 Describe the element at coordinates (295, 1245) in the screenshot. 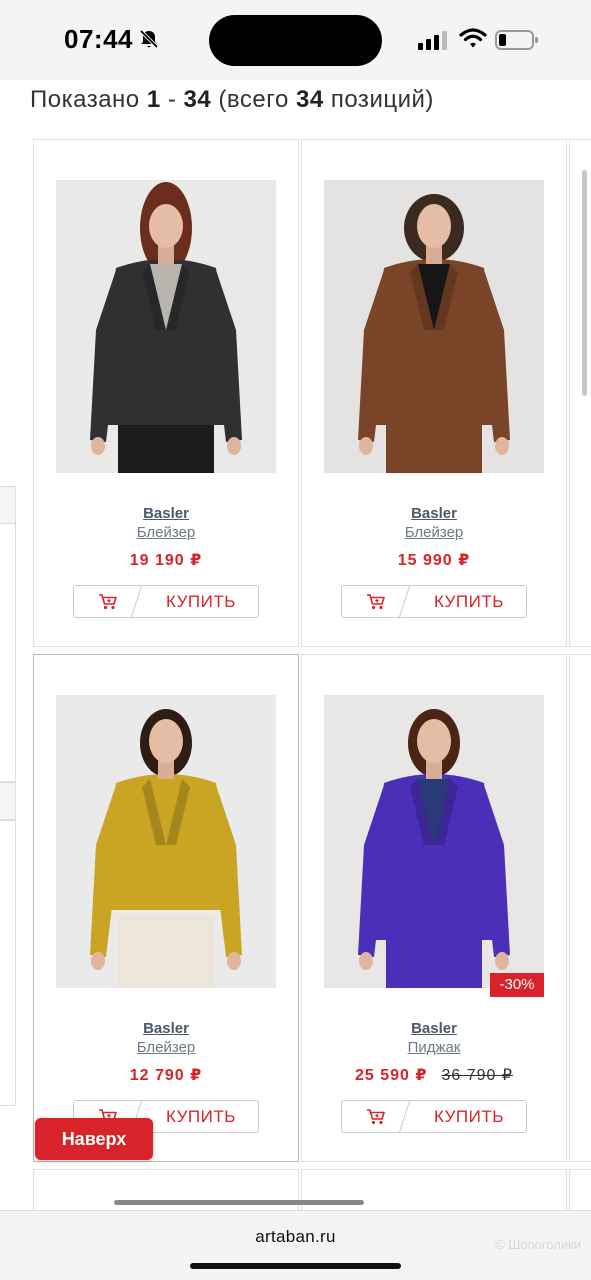

I see `browser-bottom-bar: artaban.ru © Шопоголики` at that location.